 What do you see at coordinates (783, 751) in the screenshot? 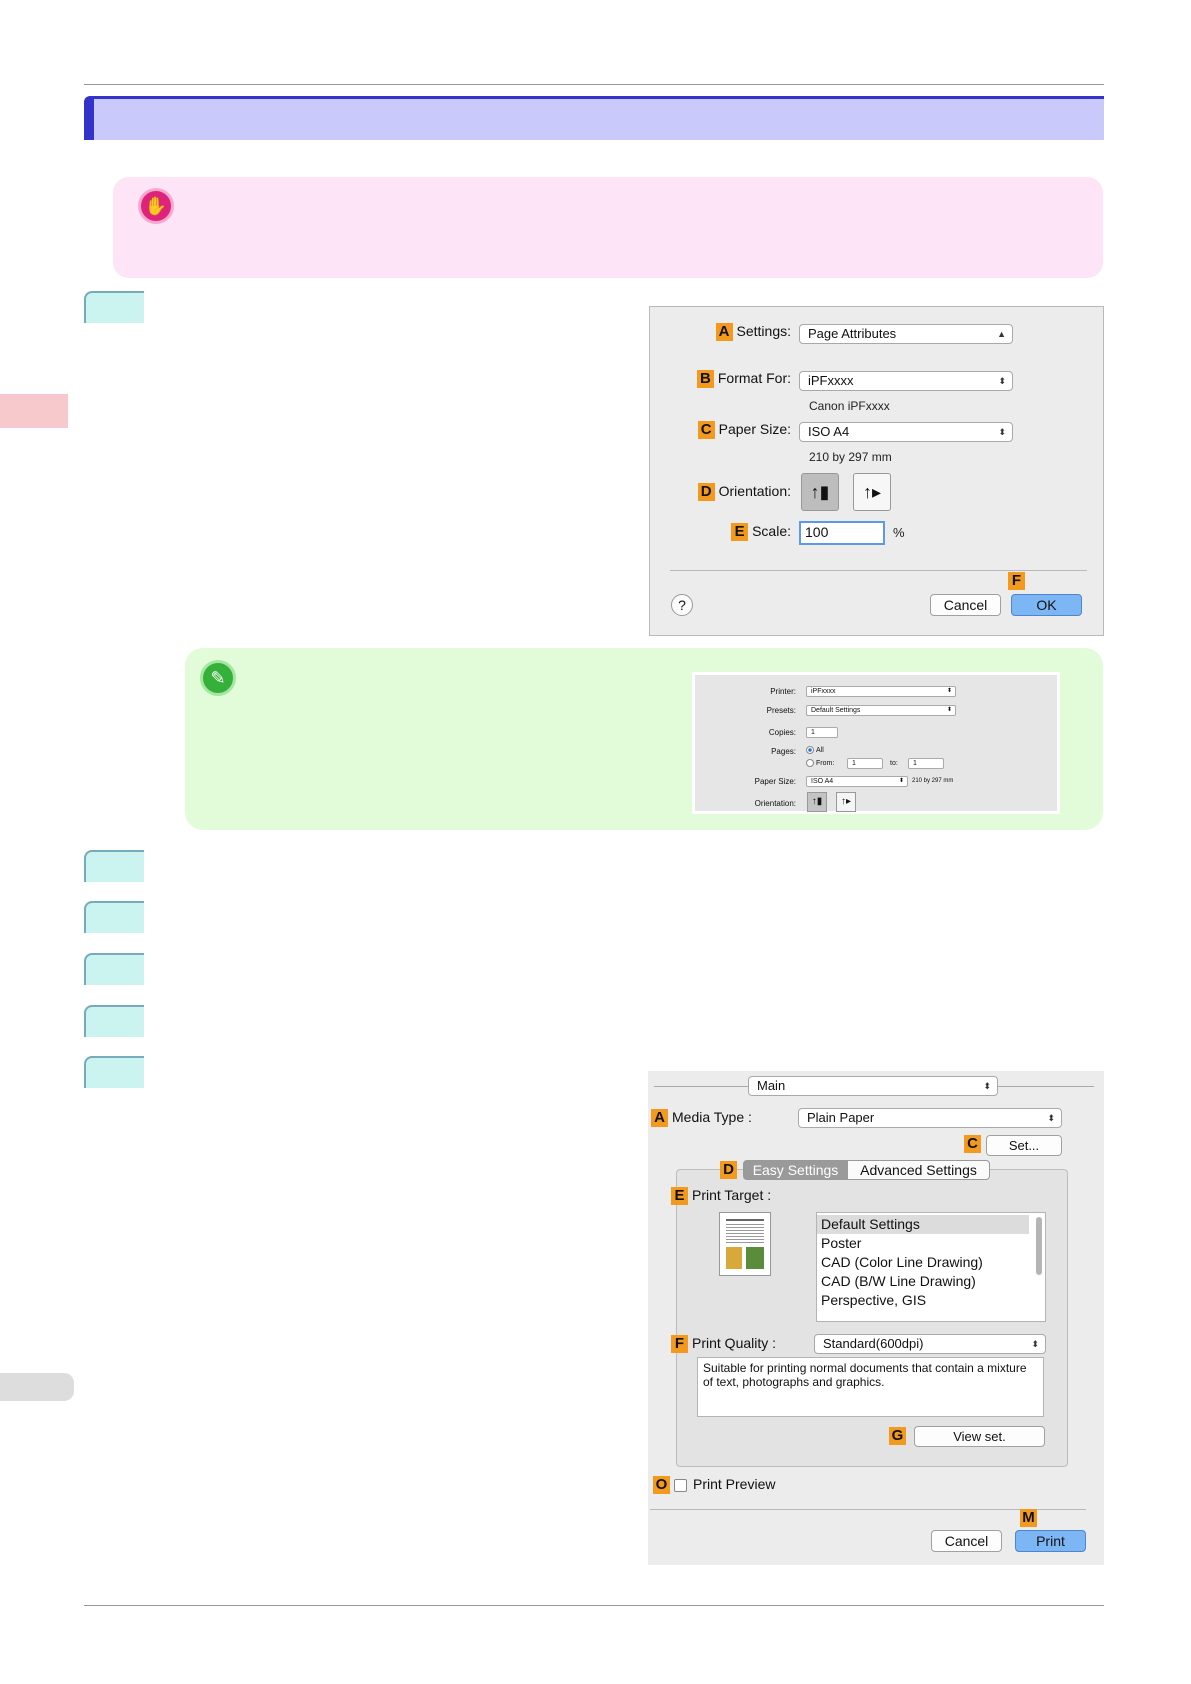
I see `mini-pages-label: Pages:` at bounding box center [783, 751].